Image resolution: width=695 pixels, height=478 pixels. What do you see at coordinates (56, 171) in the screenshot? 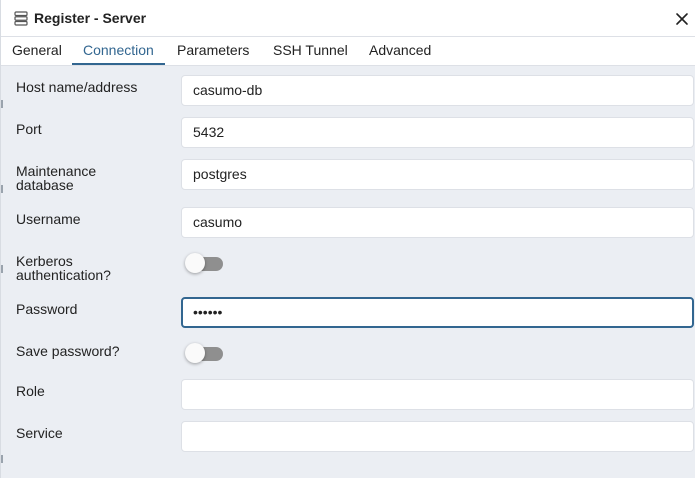
I see `maintenance-db-label-line1: Maintenance` at bounding box center [56, 171].